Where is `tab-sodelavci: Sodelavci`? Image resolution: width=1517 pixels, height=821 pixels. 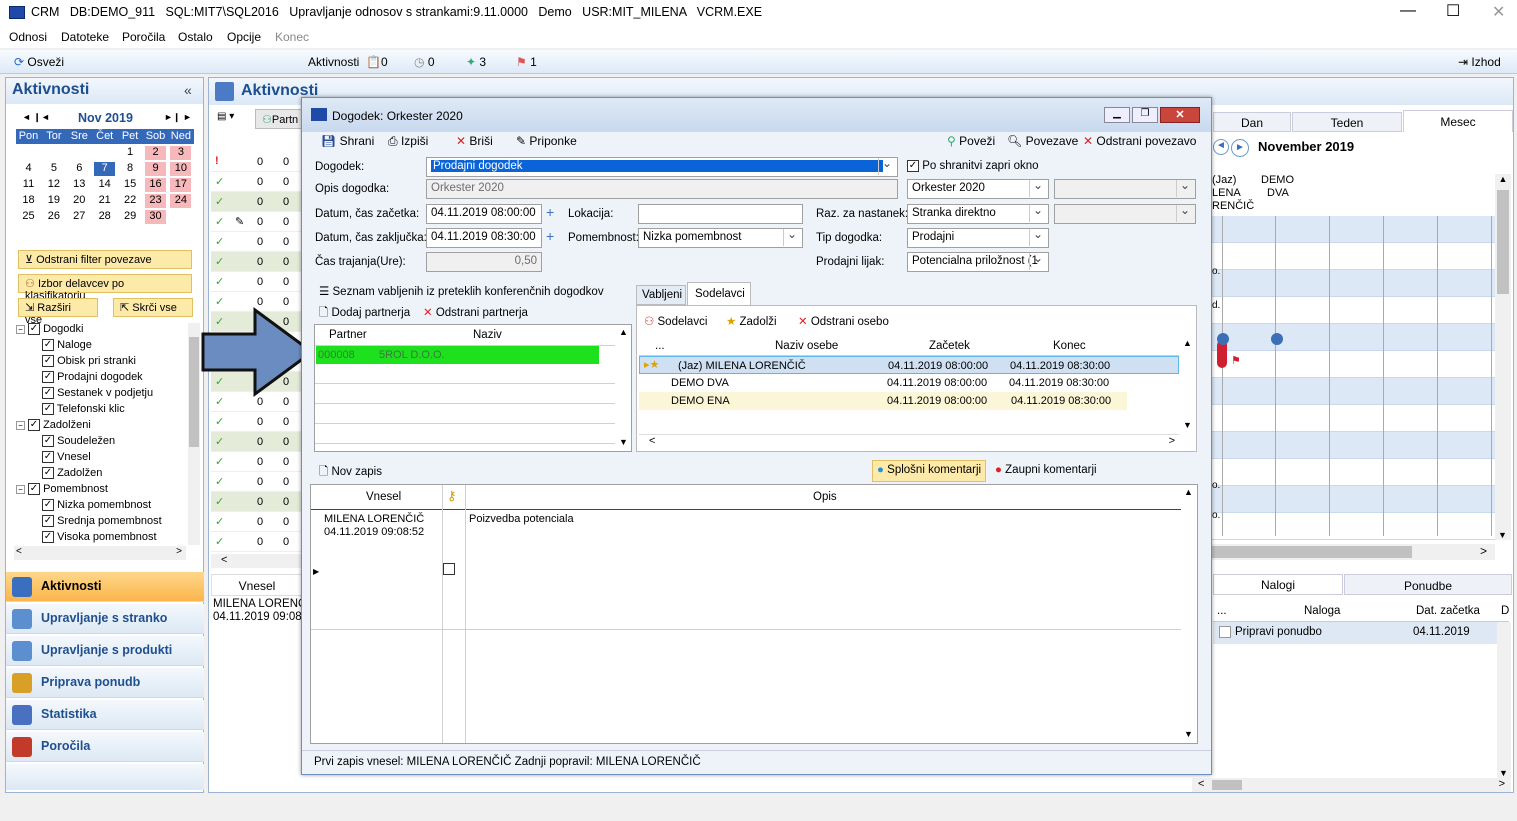
tab-sodelavci: Sodelavci is located at coordinates (719, 294).